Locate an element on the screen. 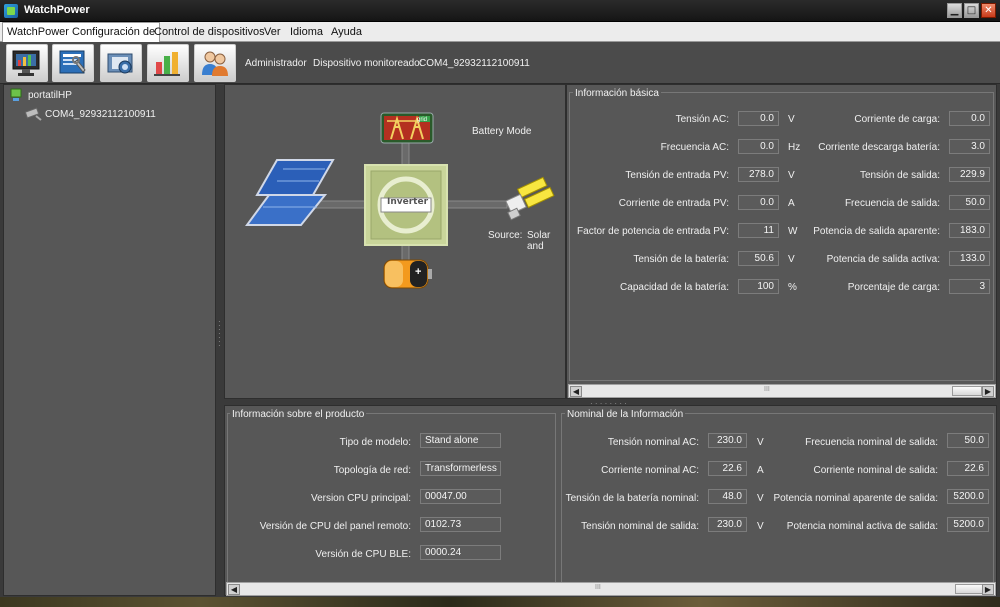  nominal-ac-current-unit: A is located at coordinates (760, 470).